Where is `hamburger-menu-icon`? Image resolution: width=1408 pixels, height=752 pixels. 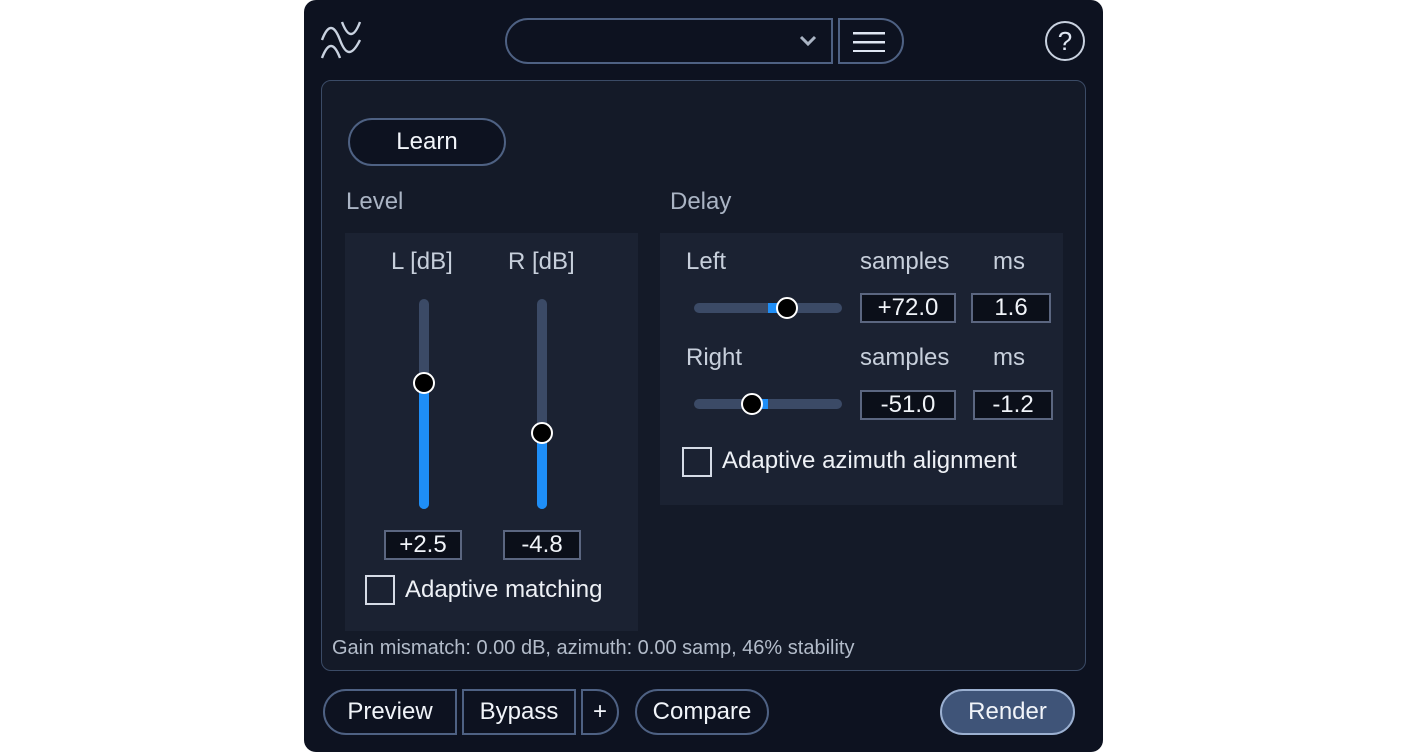 hamburger-menu-icon is located at coordinates (869, 42).